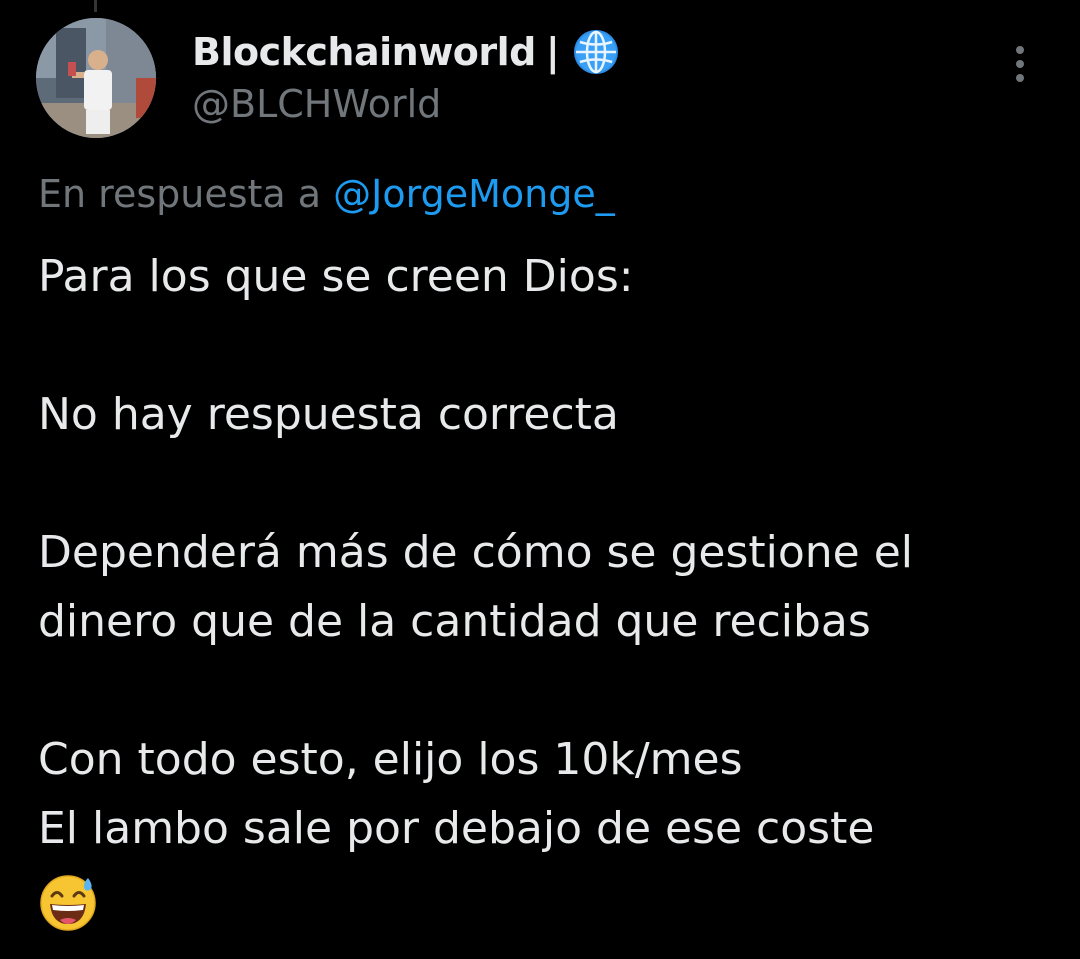 Image resolution: width=1080 pixels, height=959 pixels. What do you see at coordinates (406, 104) in the screenshot?
I see `author-handle: @BLCHWorld` at bounding box center [406, 104].